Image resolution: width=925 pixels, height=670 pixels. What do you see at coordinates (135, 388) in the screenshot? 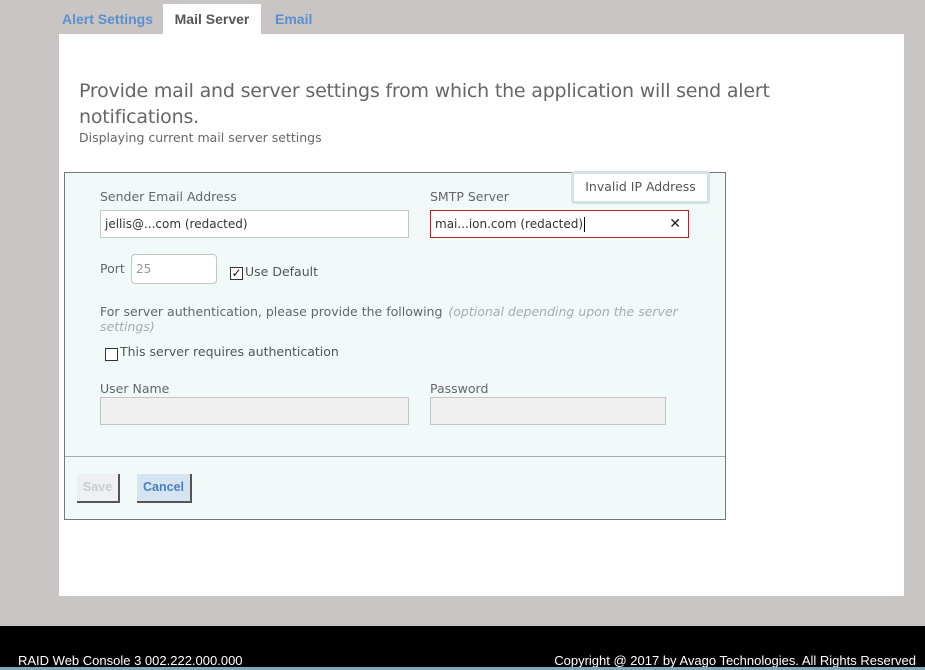
I see `username-label: User Name` at bounding box center [135, 388].